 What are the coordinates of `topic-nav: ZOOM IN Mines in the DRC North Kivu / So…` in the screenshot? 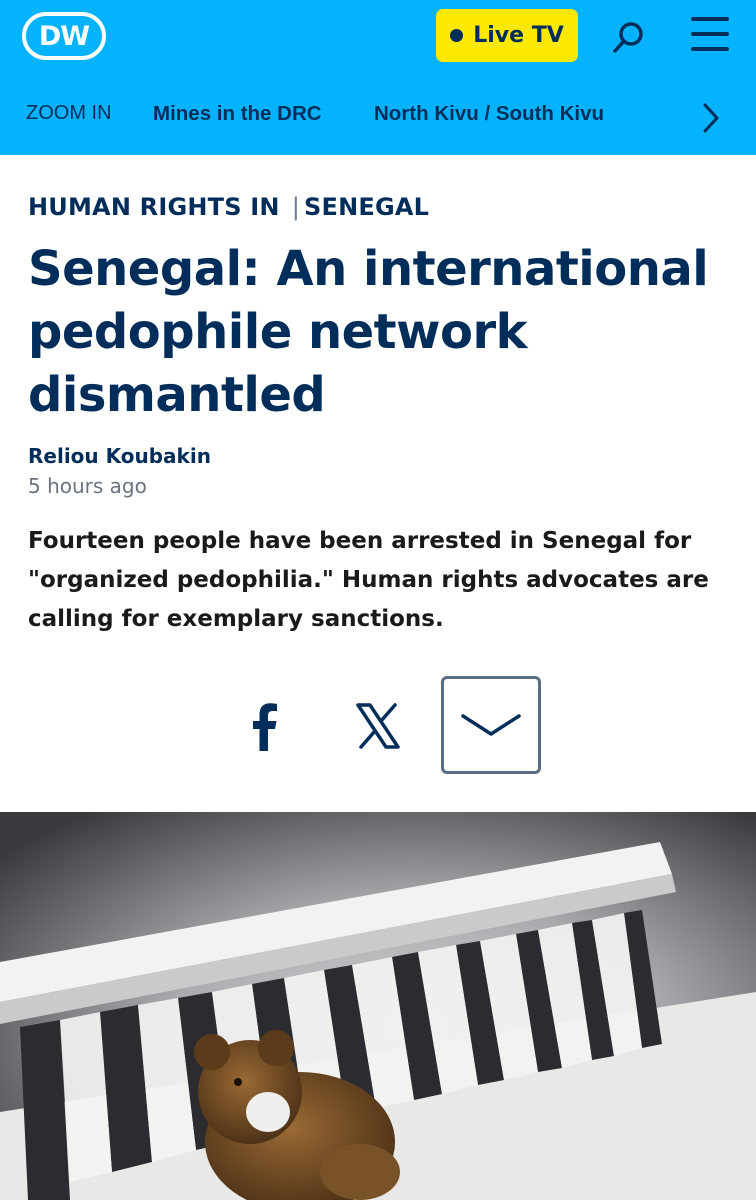 It's located at (378, 118).